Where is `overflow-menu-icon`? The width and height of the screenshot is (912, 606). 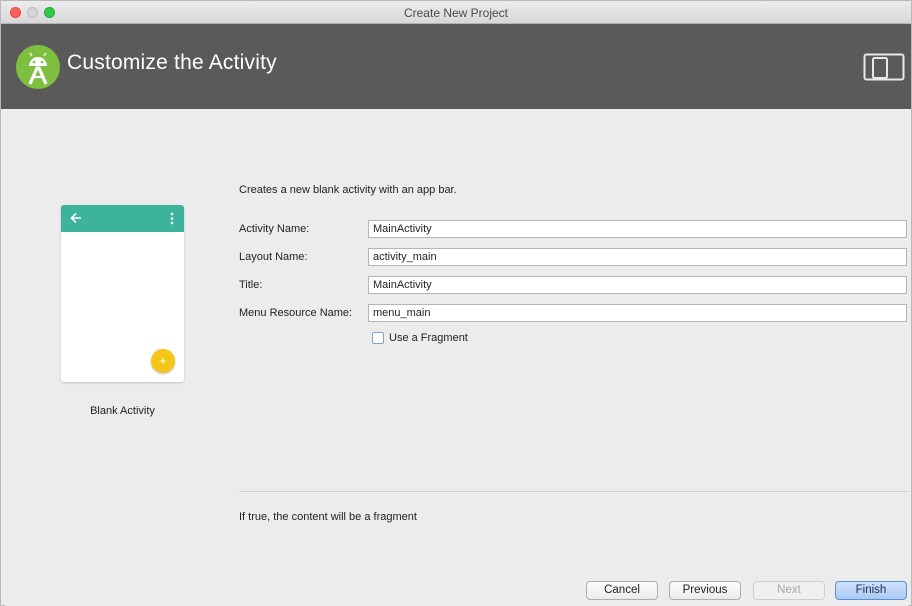 overflow-menu-icon is located at coordinates (172, 218).